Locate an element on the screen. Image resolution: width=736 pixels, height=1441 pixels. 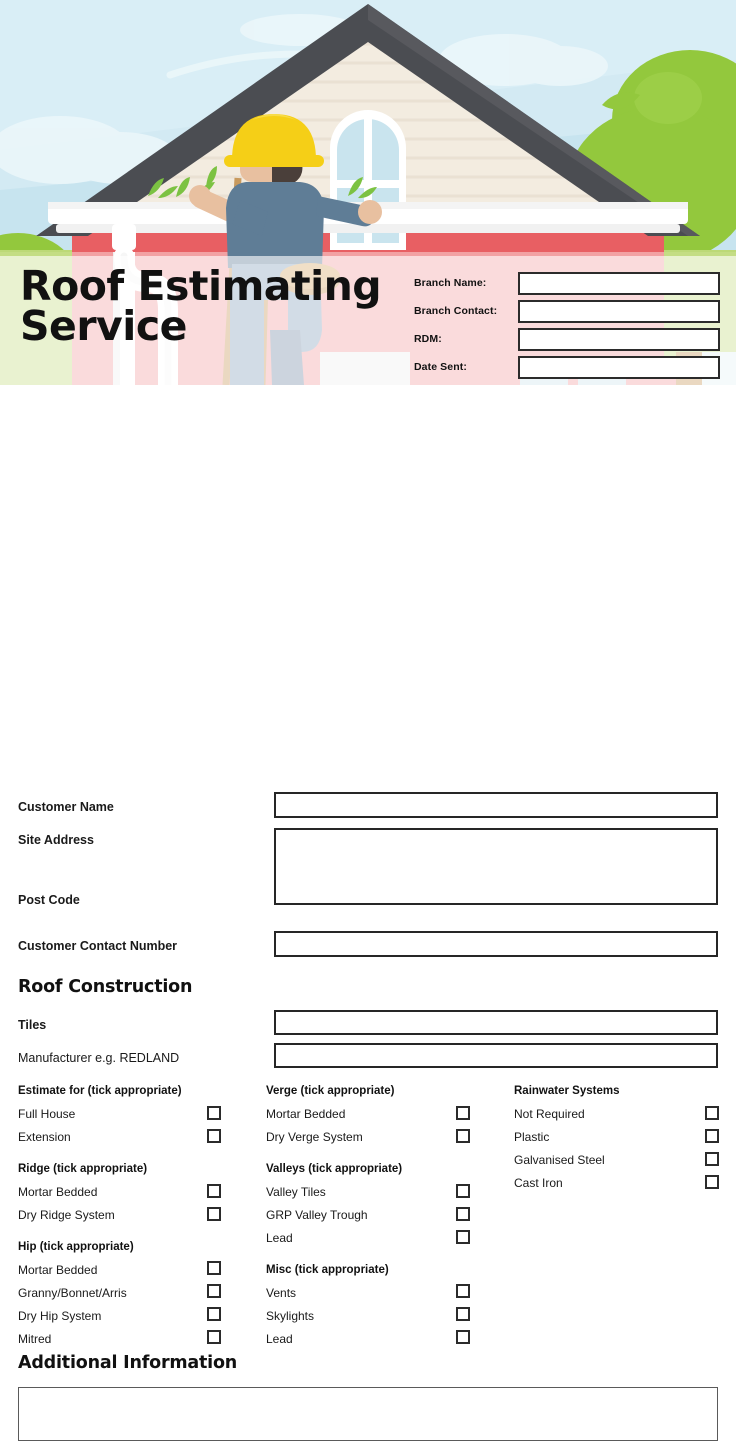
checkbox-hip-mortar-bedded is located at coordinates (214, 1268).